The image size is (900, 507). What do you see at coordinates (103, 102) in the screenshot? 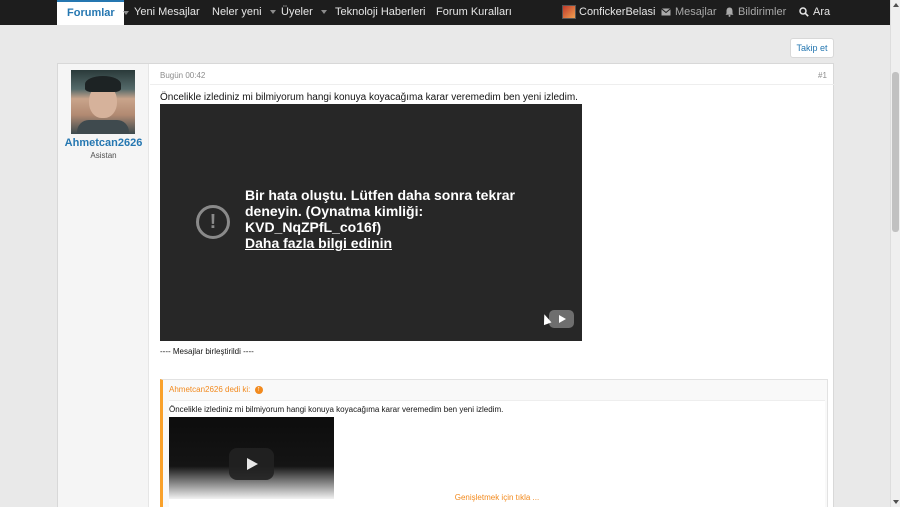
I see `user-avatar` at bounding box center [103, 102].